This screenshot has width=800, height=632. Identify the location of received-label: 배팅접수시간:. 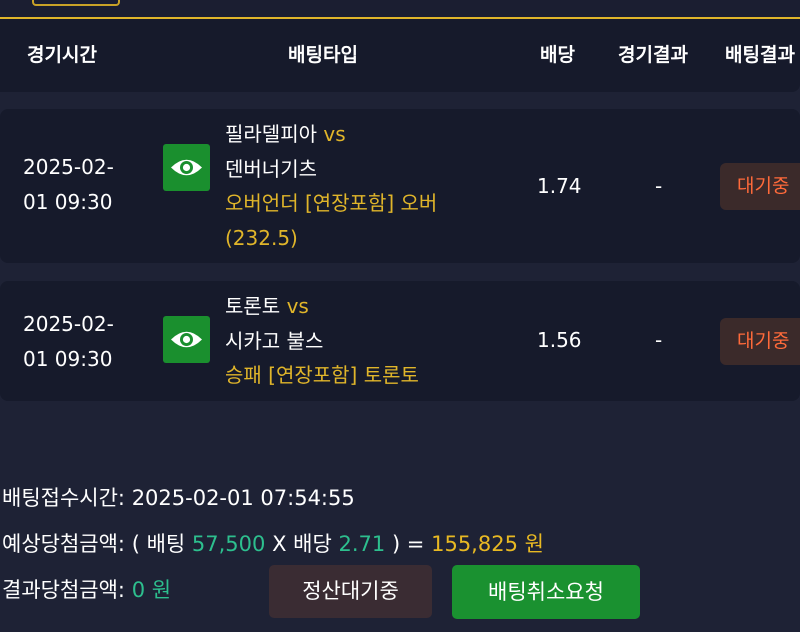
(63, 498).